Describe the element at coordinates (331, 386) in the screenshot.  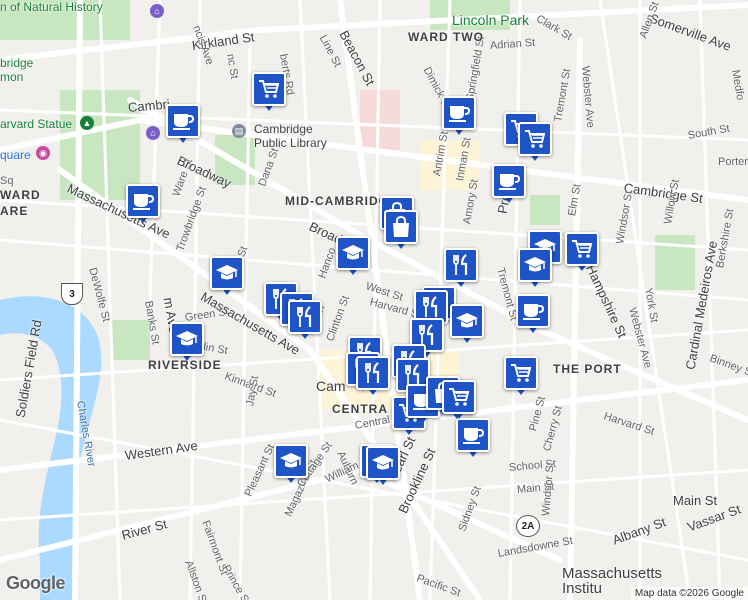
I see `city-label-cambridge: Cam` at that location.